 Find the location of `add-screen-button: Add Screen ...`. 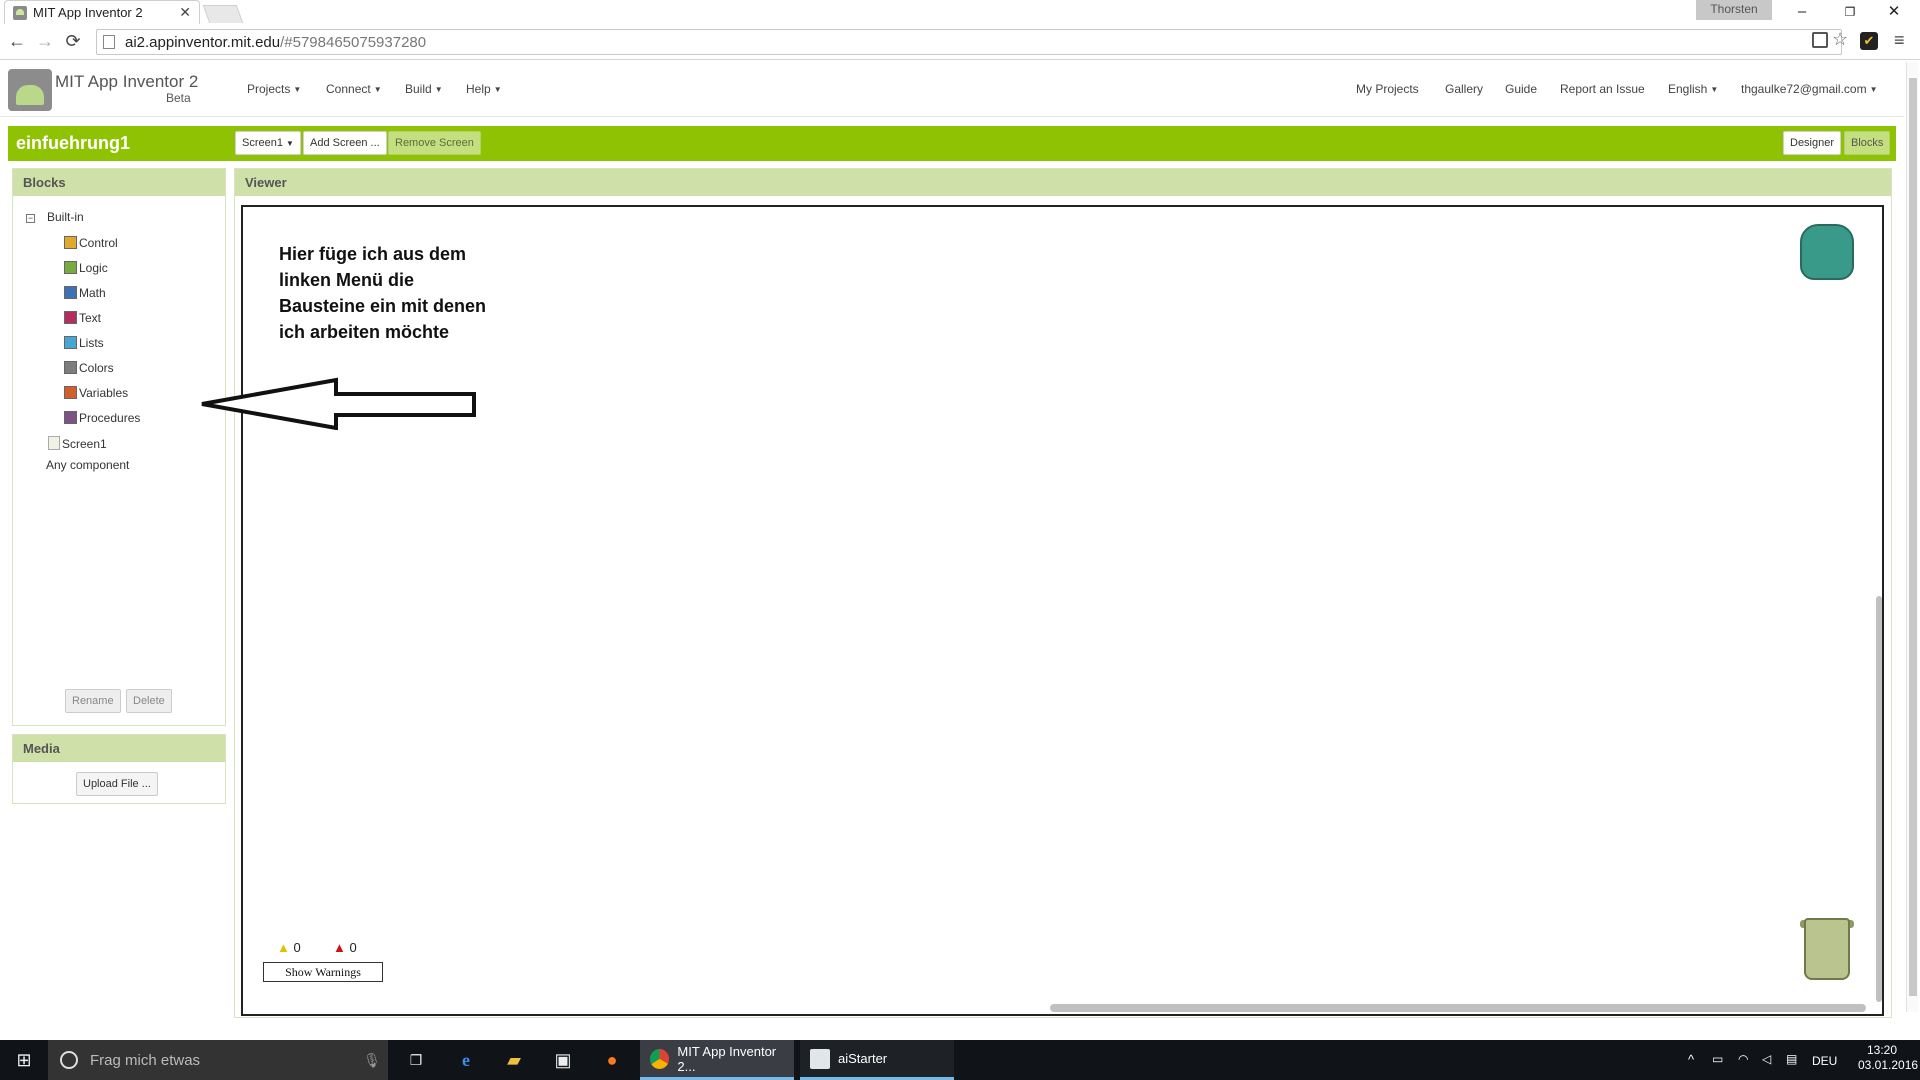

add-screen-button: Add Screen ... is located at coordinates (345, 143).